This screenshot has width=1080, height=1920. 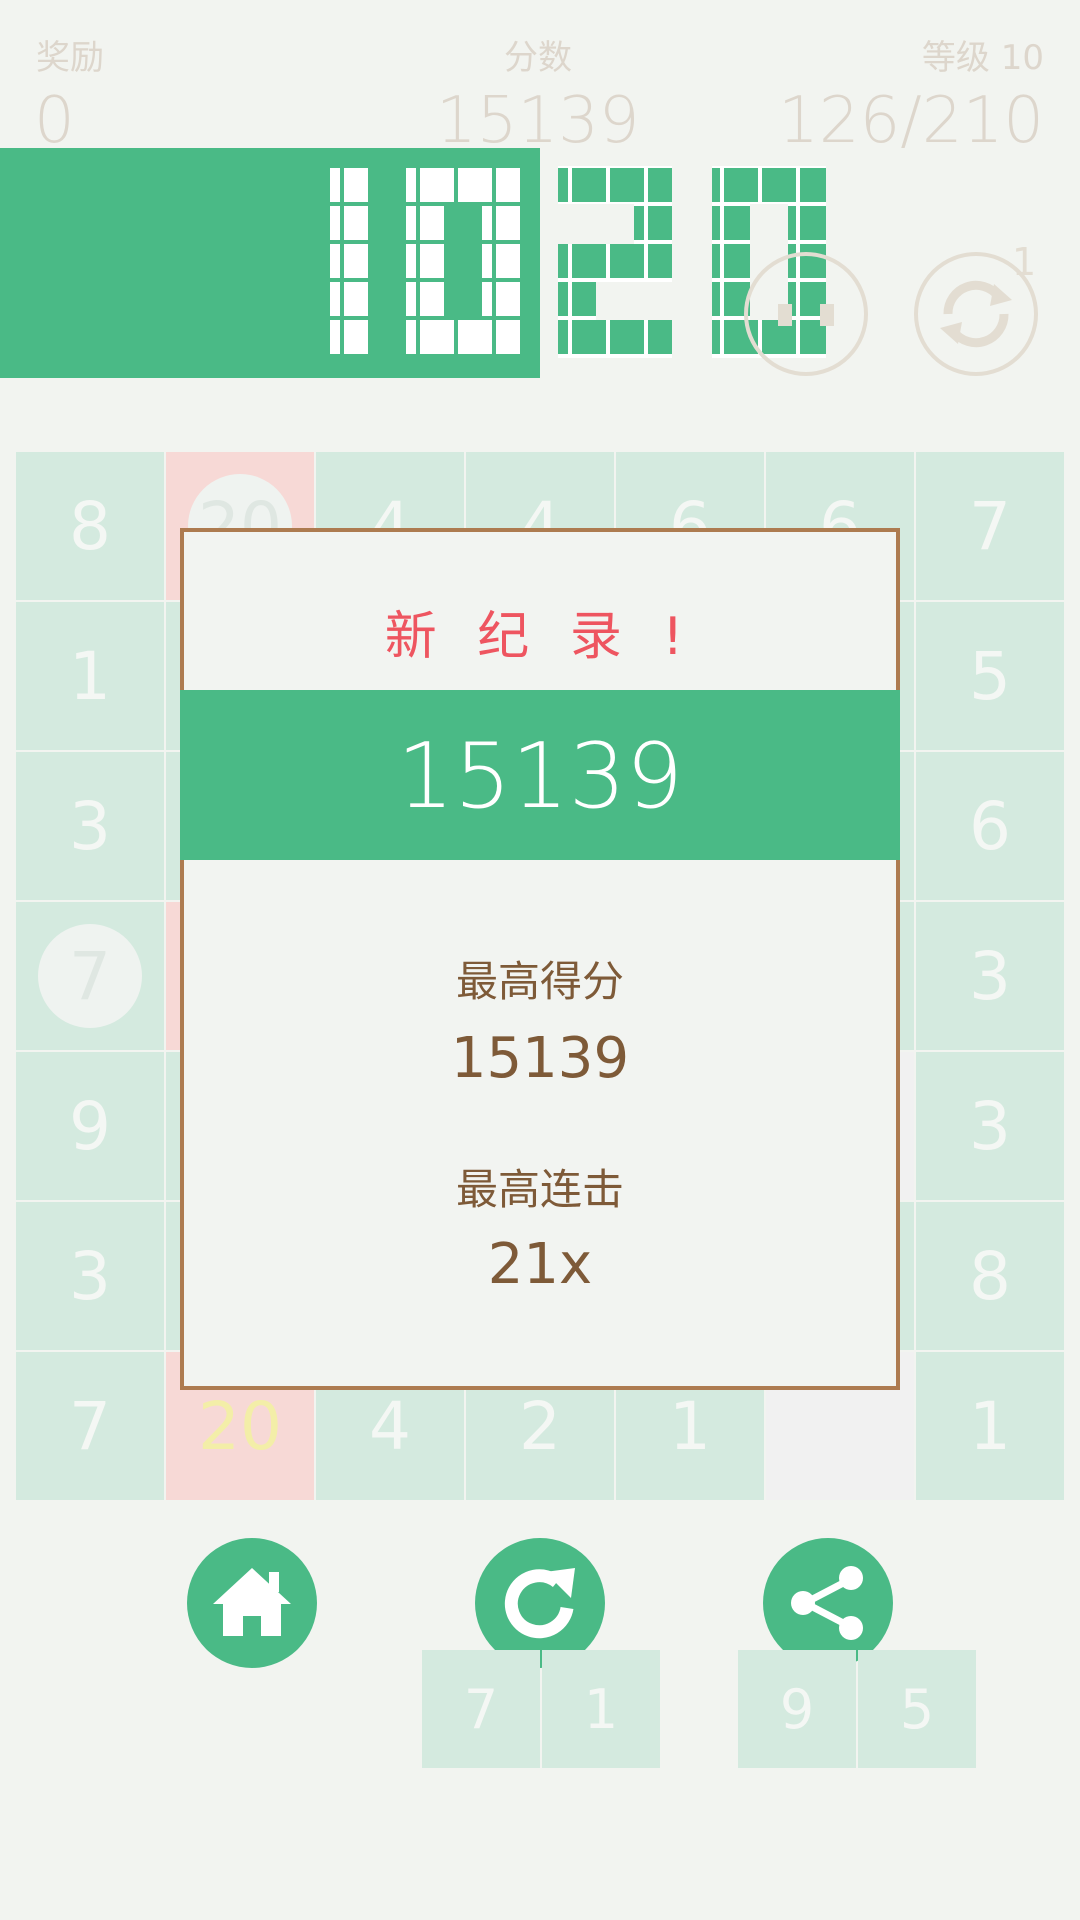 What do you see at coordinates (54, 121) in the screenshot?
I see `reward-value: 0` at bounding box center [54, 121].